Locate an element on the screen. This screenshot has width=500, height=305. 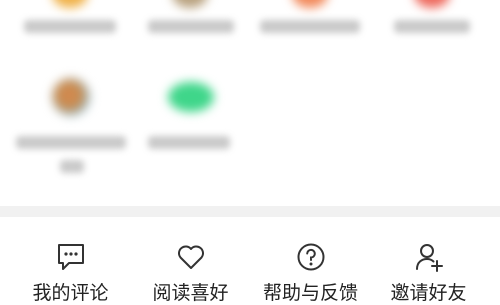
help-icon is located at coordinates (310, 257).